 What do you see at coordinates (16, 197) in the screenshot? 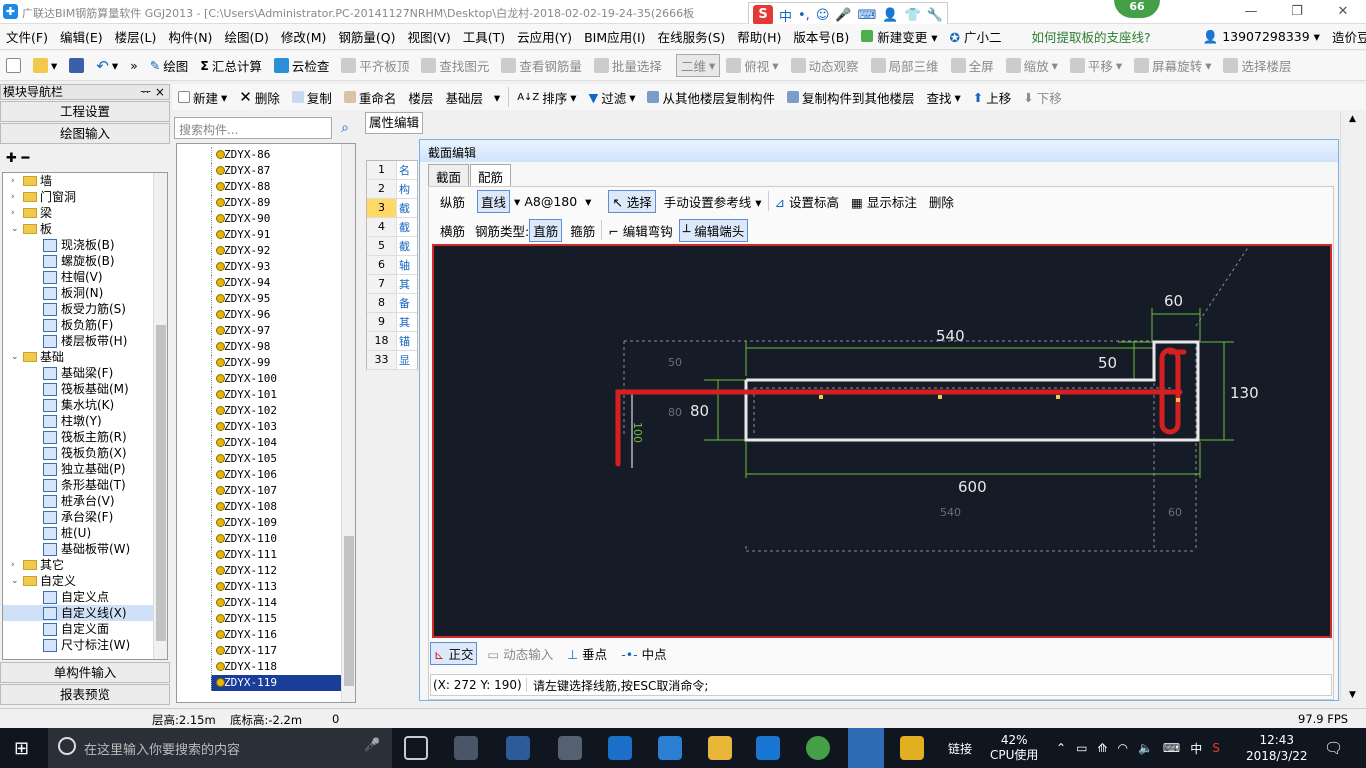
I see `expander-icon: ›` at bounding box center [16, 197].